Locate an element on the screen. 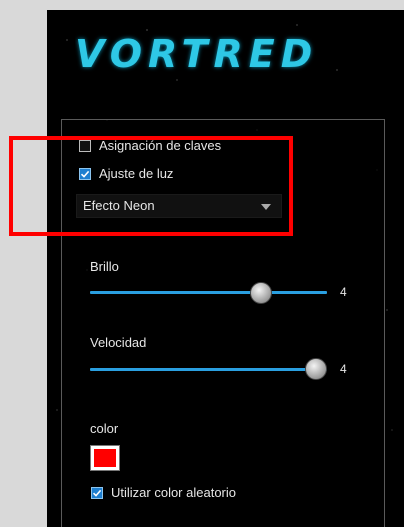 Image resolution: width=404 pixels, height=527 pixels. effect-dropdown: Efecto Neon is located at coordinates (179, 206).